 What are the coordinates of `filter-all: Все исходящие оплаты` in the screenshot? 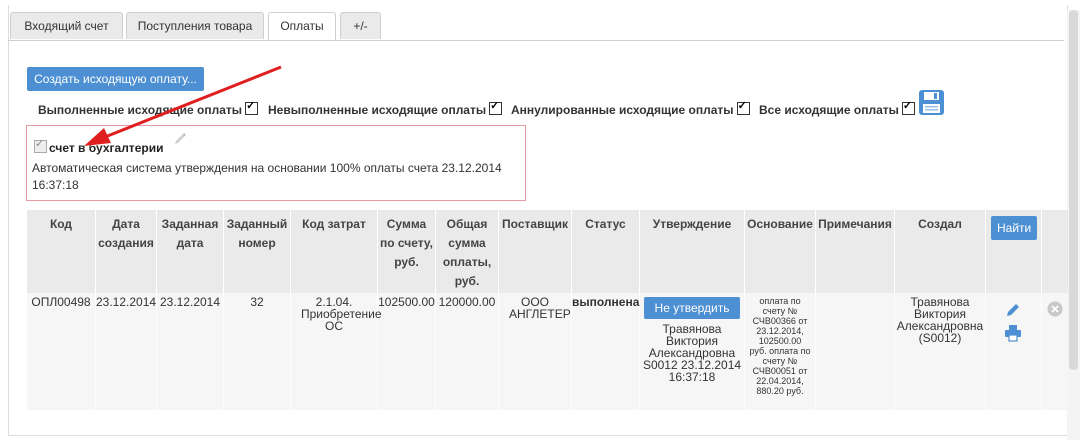 It's located at (837, 108).